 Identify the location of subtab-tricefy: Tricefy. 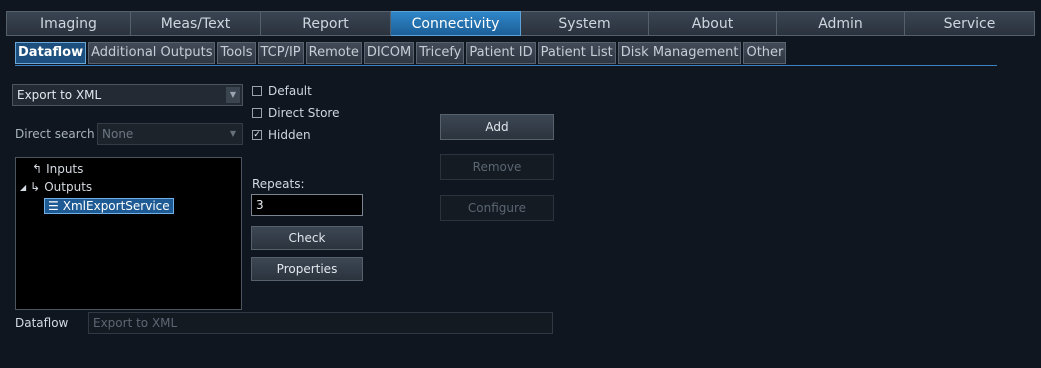
(440, 53).